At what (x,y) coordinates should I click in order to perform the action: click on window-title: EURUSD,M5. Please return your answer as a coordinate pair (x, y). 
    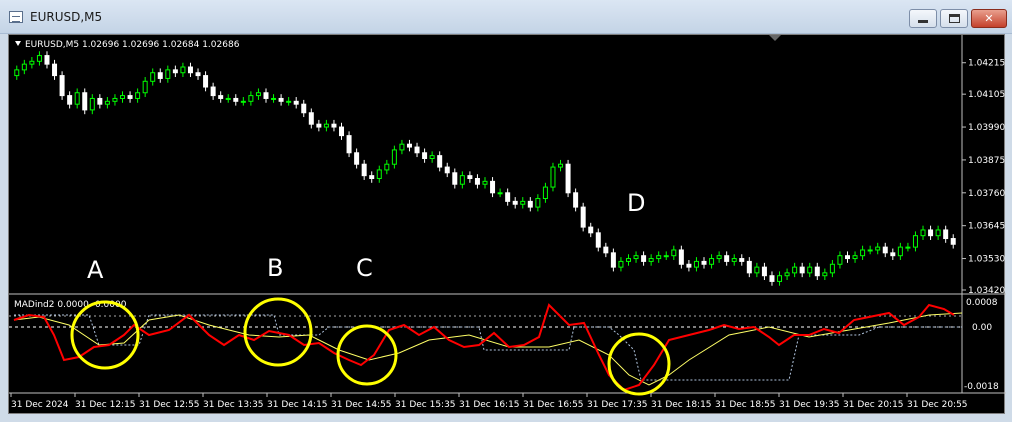
    Looking at the image, I should click on (66, 17).